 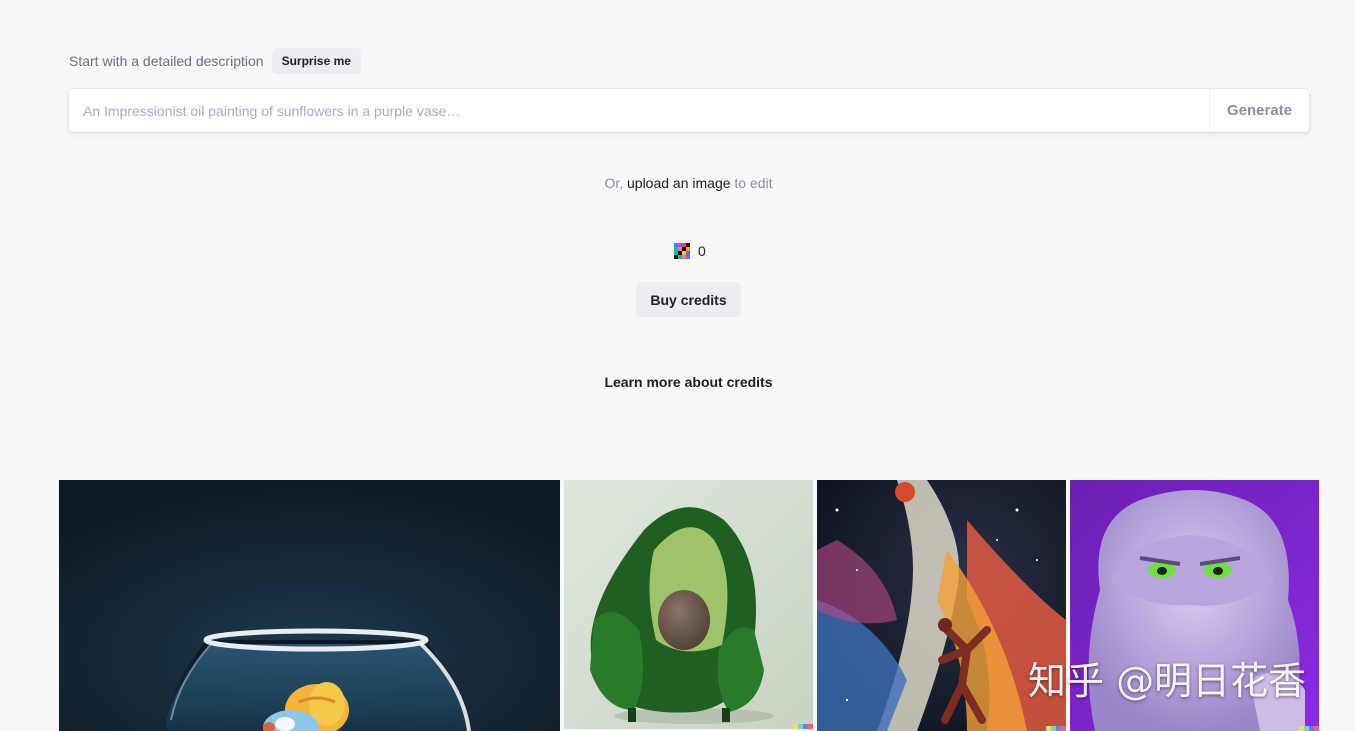 I want to click on upload-line: Or, upload an image to edit, so click(x=677, y=183).